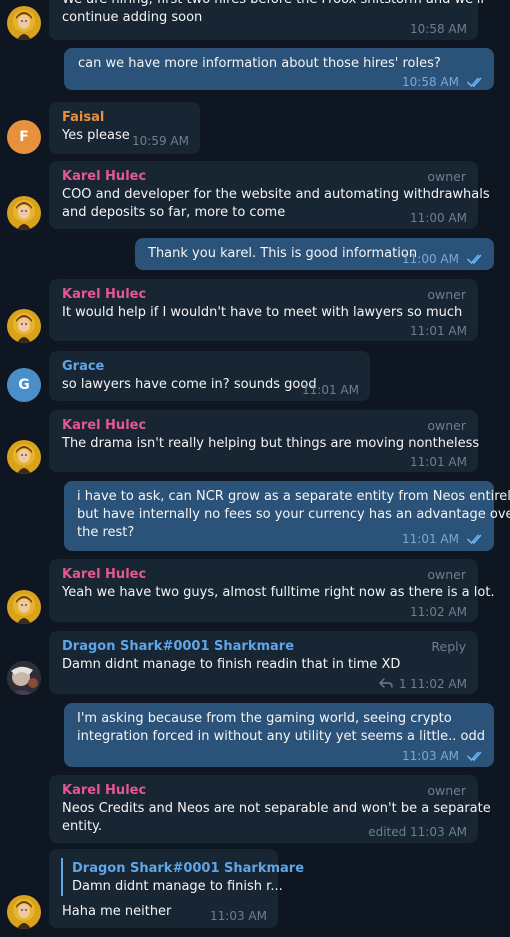  What do you see at coordinates (160, 141) in the screenshot?
I see `message-time: 10:59 AM` at bounding box center [160, 141].